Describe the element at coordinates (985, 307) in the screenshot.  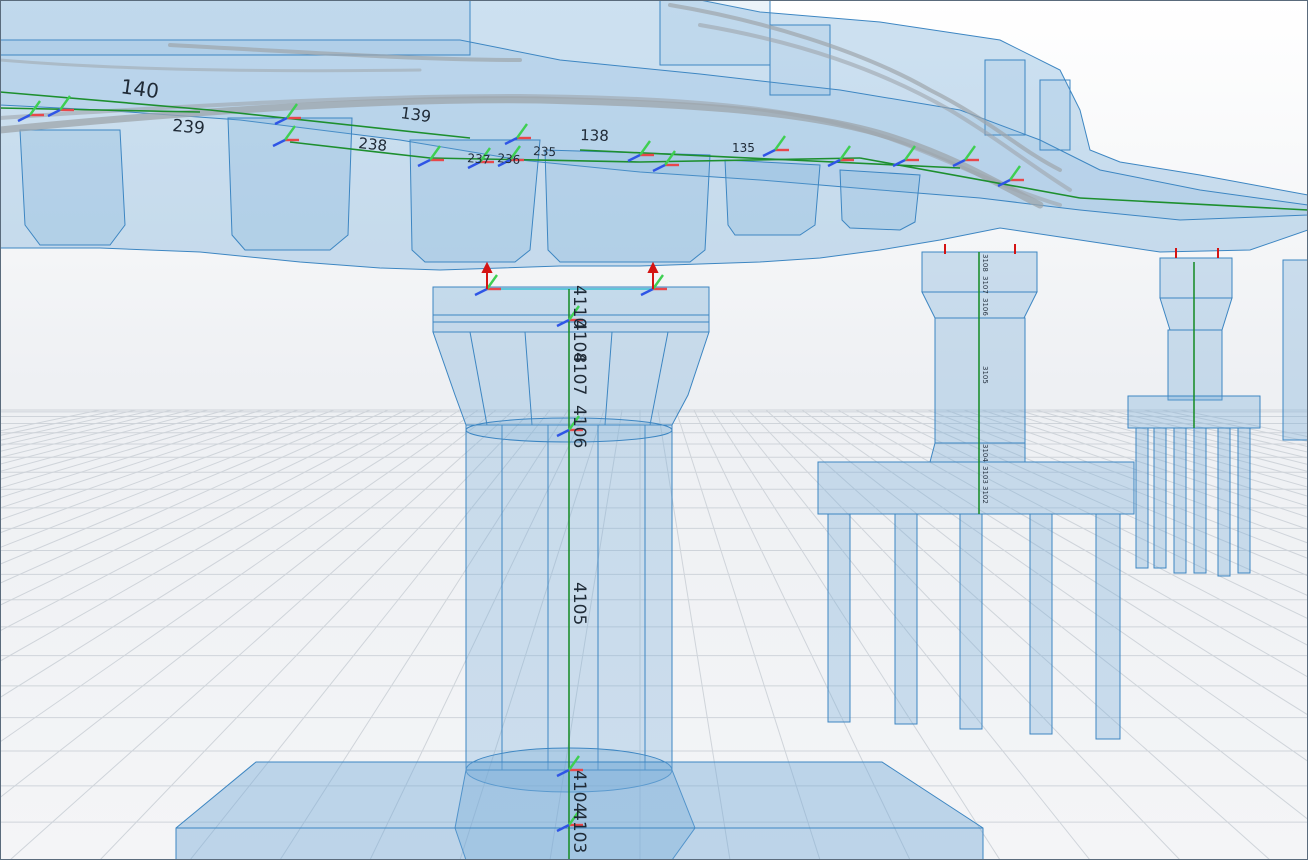
I see `member-label-3106: 3106` at that location.